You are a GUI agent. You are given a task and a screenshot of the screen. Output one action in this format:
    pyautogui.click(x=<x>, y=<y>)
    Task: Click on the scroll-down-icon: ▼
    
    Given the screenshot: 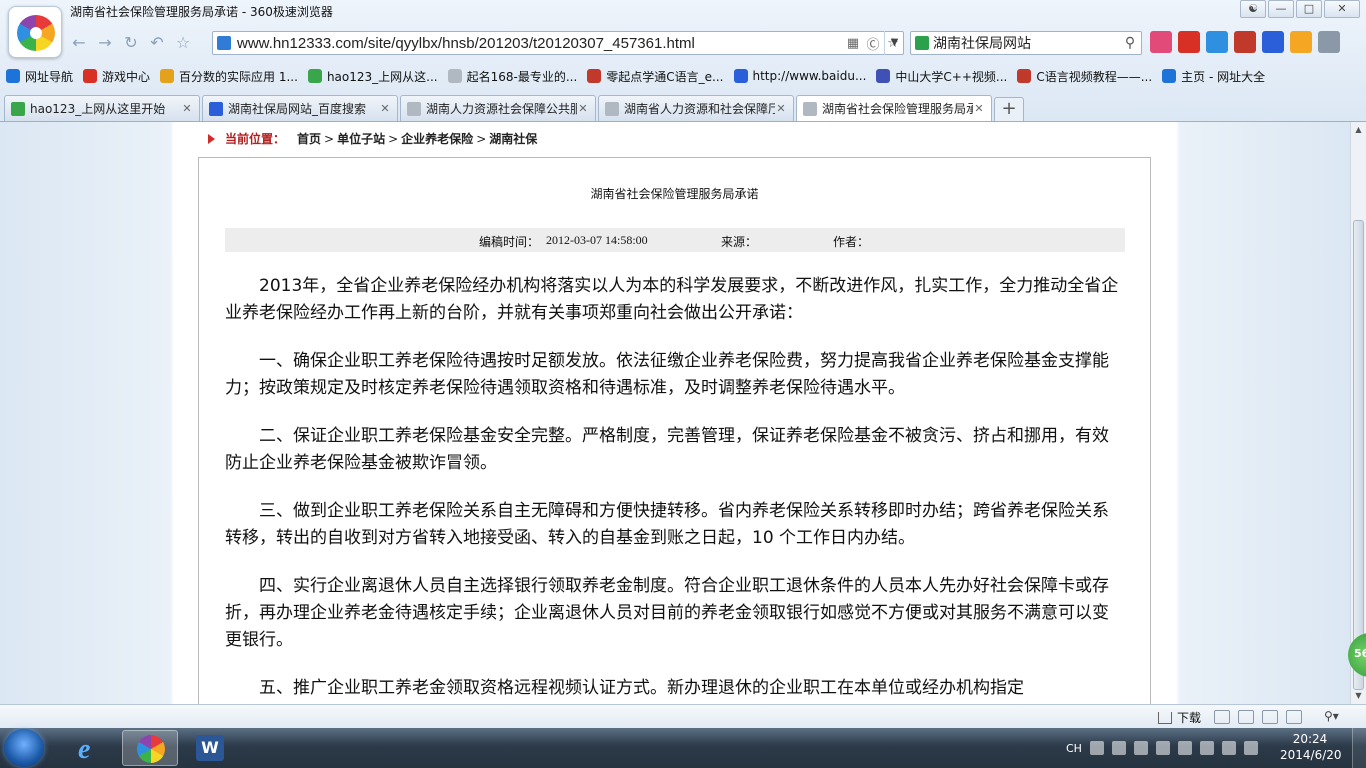 What is the action you would take?
    pyautogui.click(x=1358, y=696)
    